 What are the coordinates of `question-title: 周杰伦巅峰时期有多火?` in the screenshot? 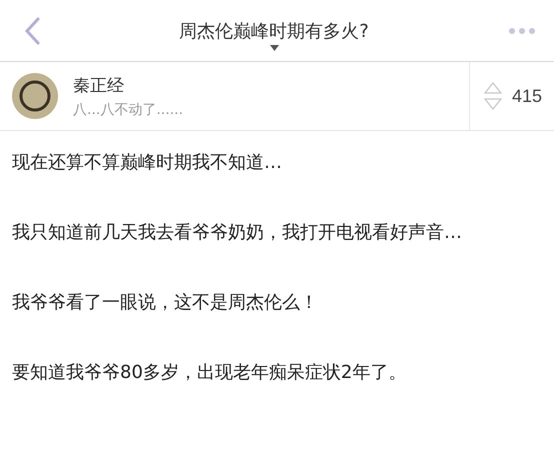 It's located at (274, 30).